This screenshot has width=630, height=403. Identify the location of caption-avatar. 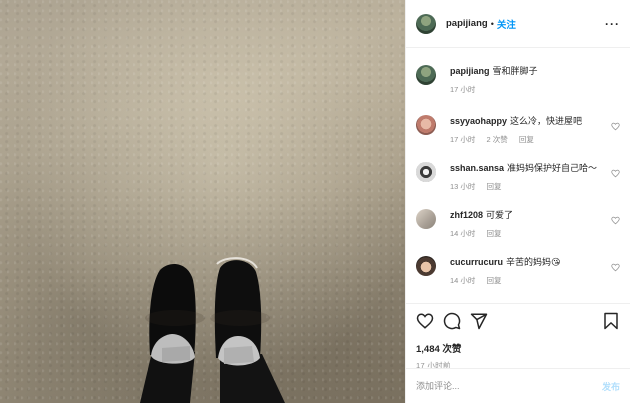
(426, 75).